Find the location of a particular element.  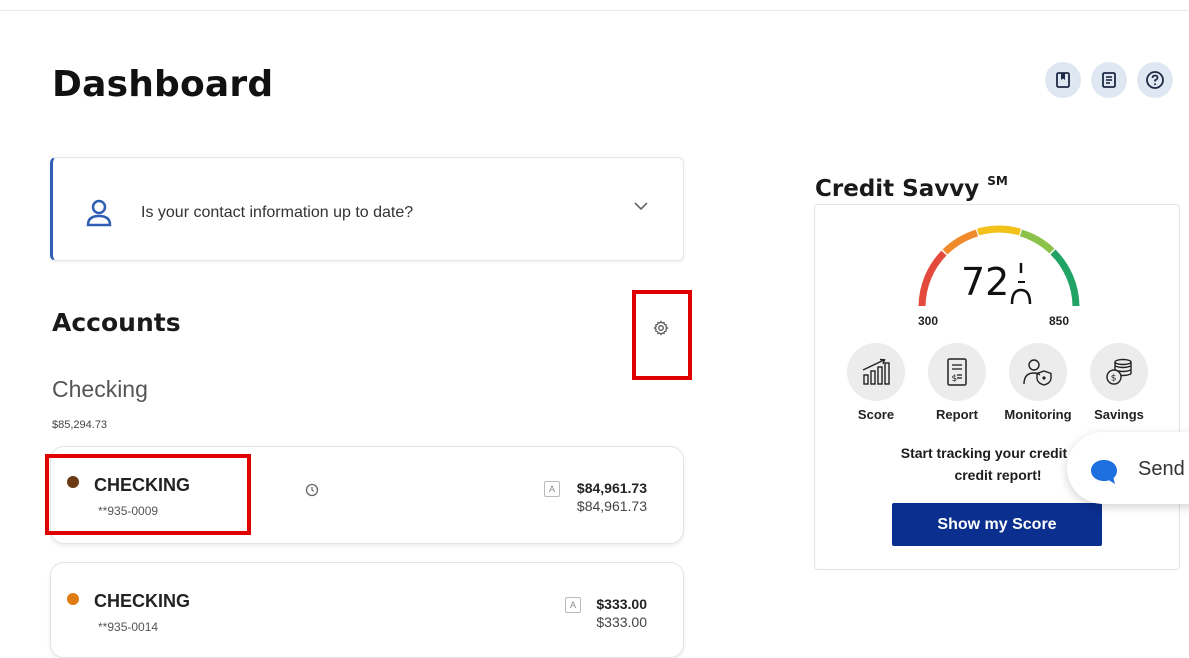

account-current-balance: $84,961.73 is located at coordinates (611, 506).